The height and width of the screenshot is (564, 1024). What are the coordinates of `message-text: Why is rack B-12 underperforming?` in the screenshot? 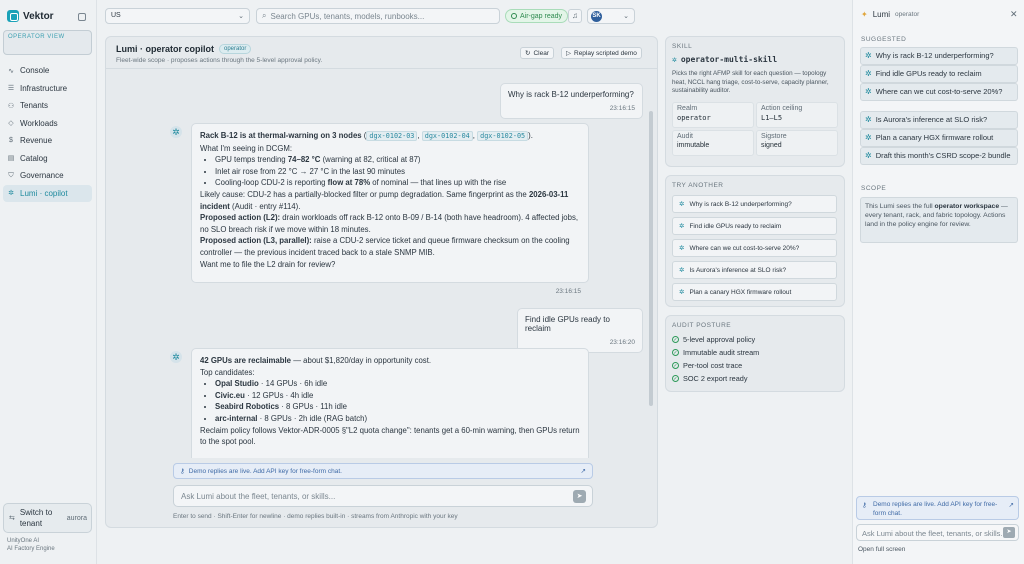 It's located at (571, 94).